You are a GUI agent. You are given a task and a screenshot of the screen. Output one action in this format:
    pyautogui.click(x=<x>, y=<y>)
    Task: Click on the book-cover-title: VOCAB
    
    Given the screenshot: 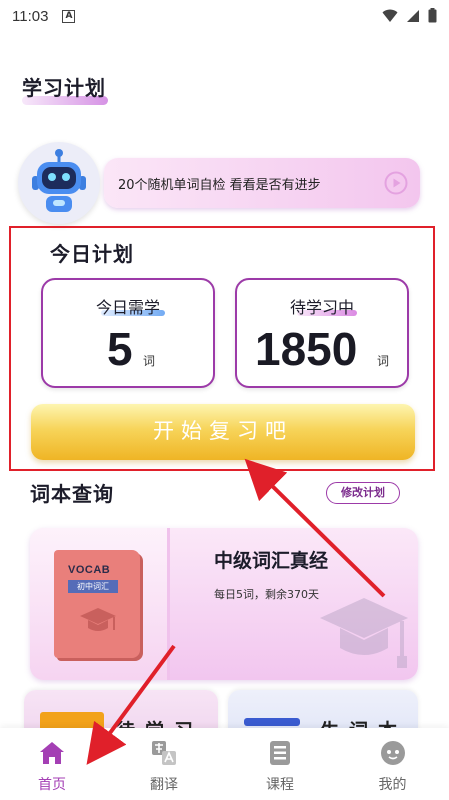 What is the action you would take?
    pyautogui.click(x=89, y=570)
    